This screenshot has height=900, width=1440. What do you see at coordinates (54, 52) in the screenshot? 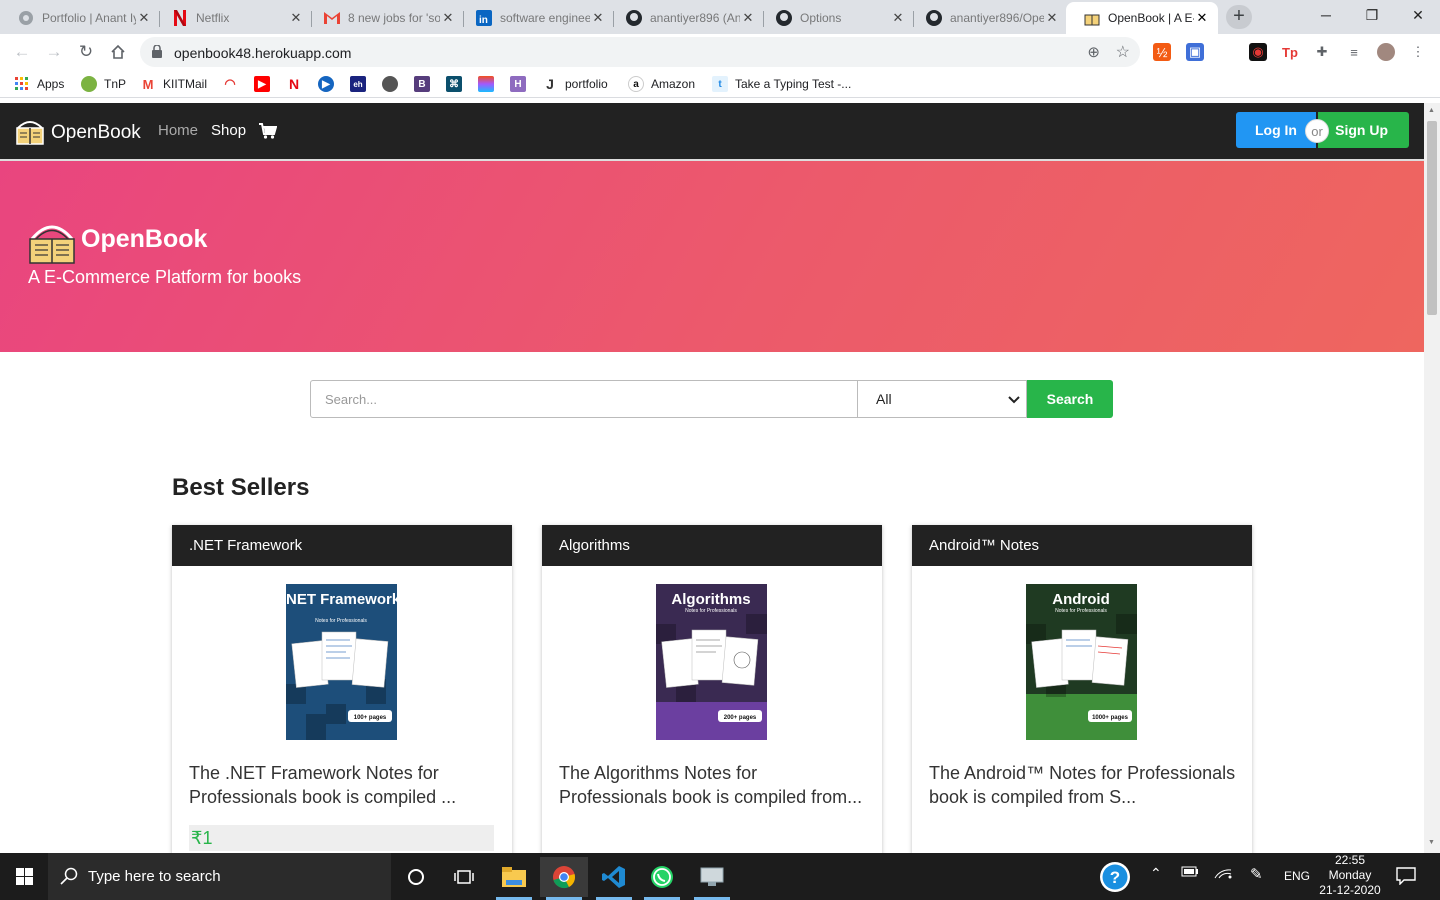
I see `forward-arrow-icon: →` at bounding box center [54, 52].